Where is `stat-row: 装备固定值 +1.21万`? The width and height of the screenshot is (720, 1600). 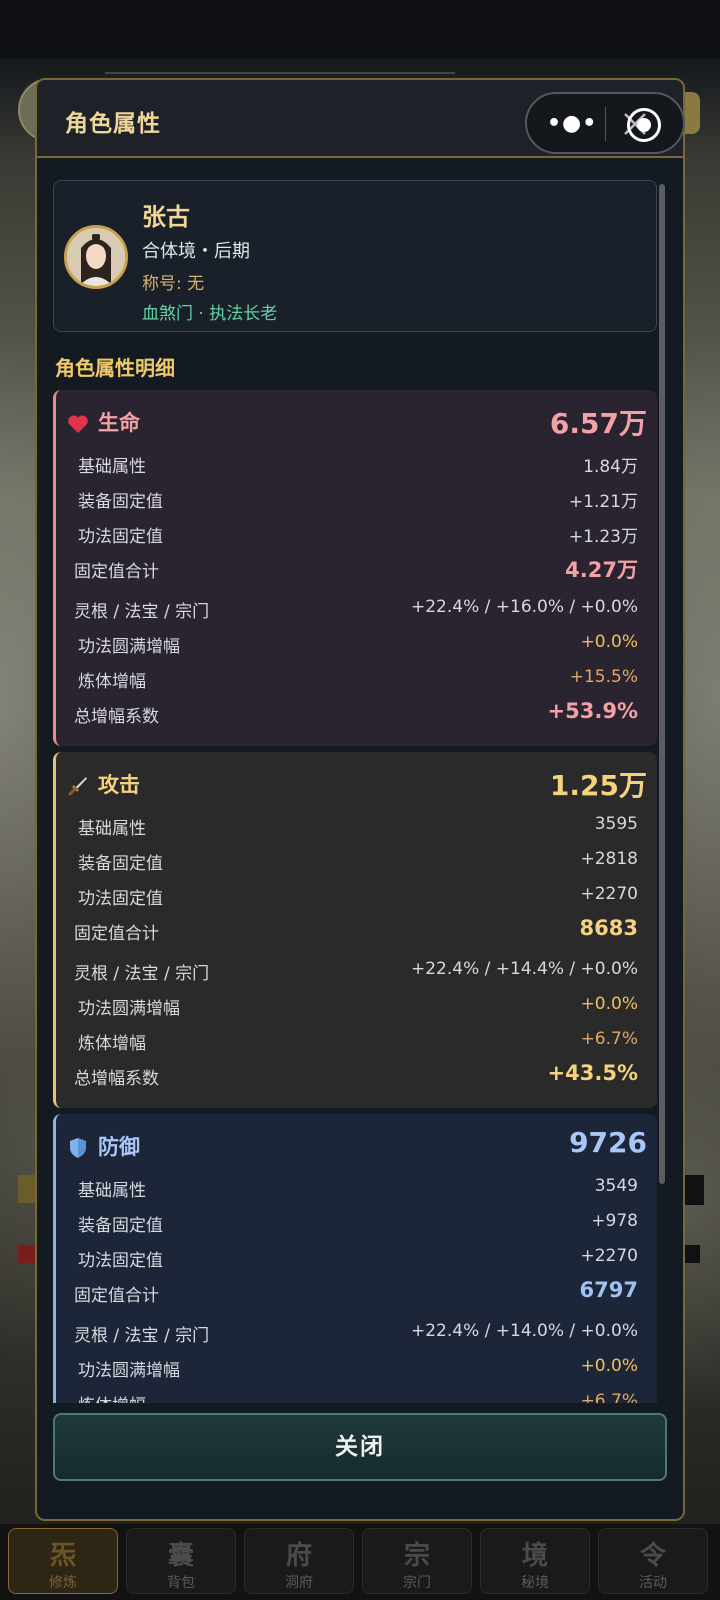 stat-row: 装备固定值 +1.21万 is located at coordinates (347, 498).